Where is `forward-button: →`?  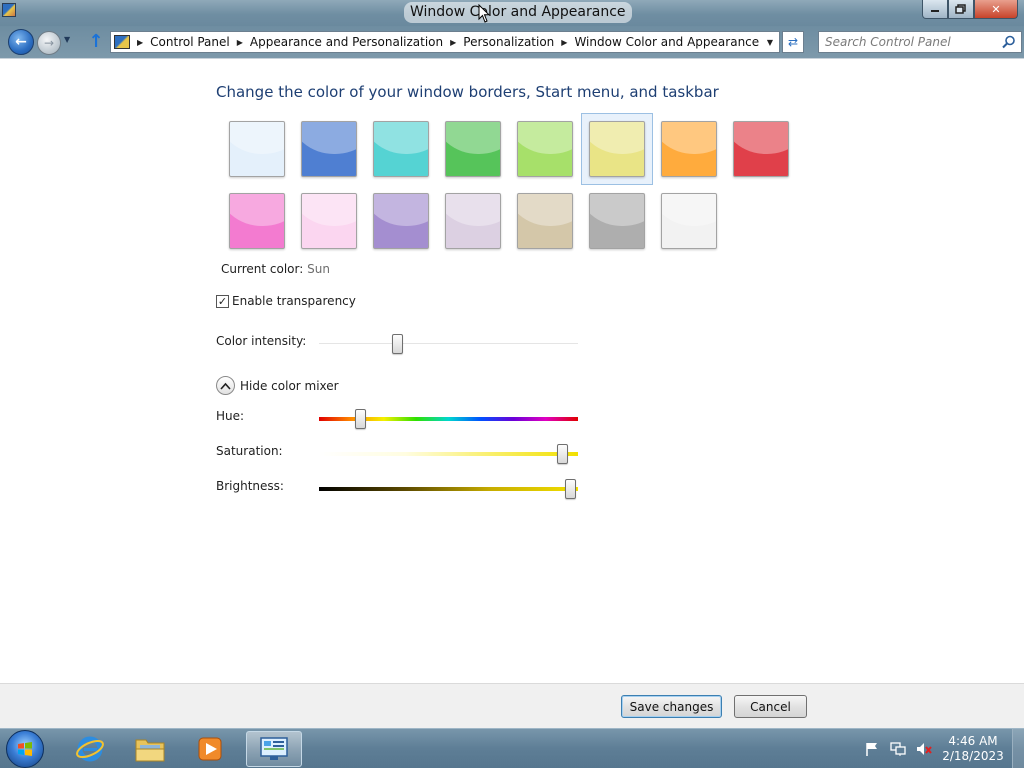
forward-button: → is located at coordinates (49, 43).